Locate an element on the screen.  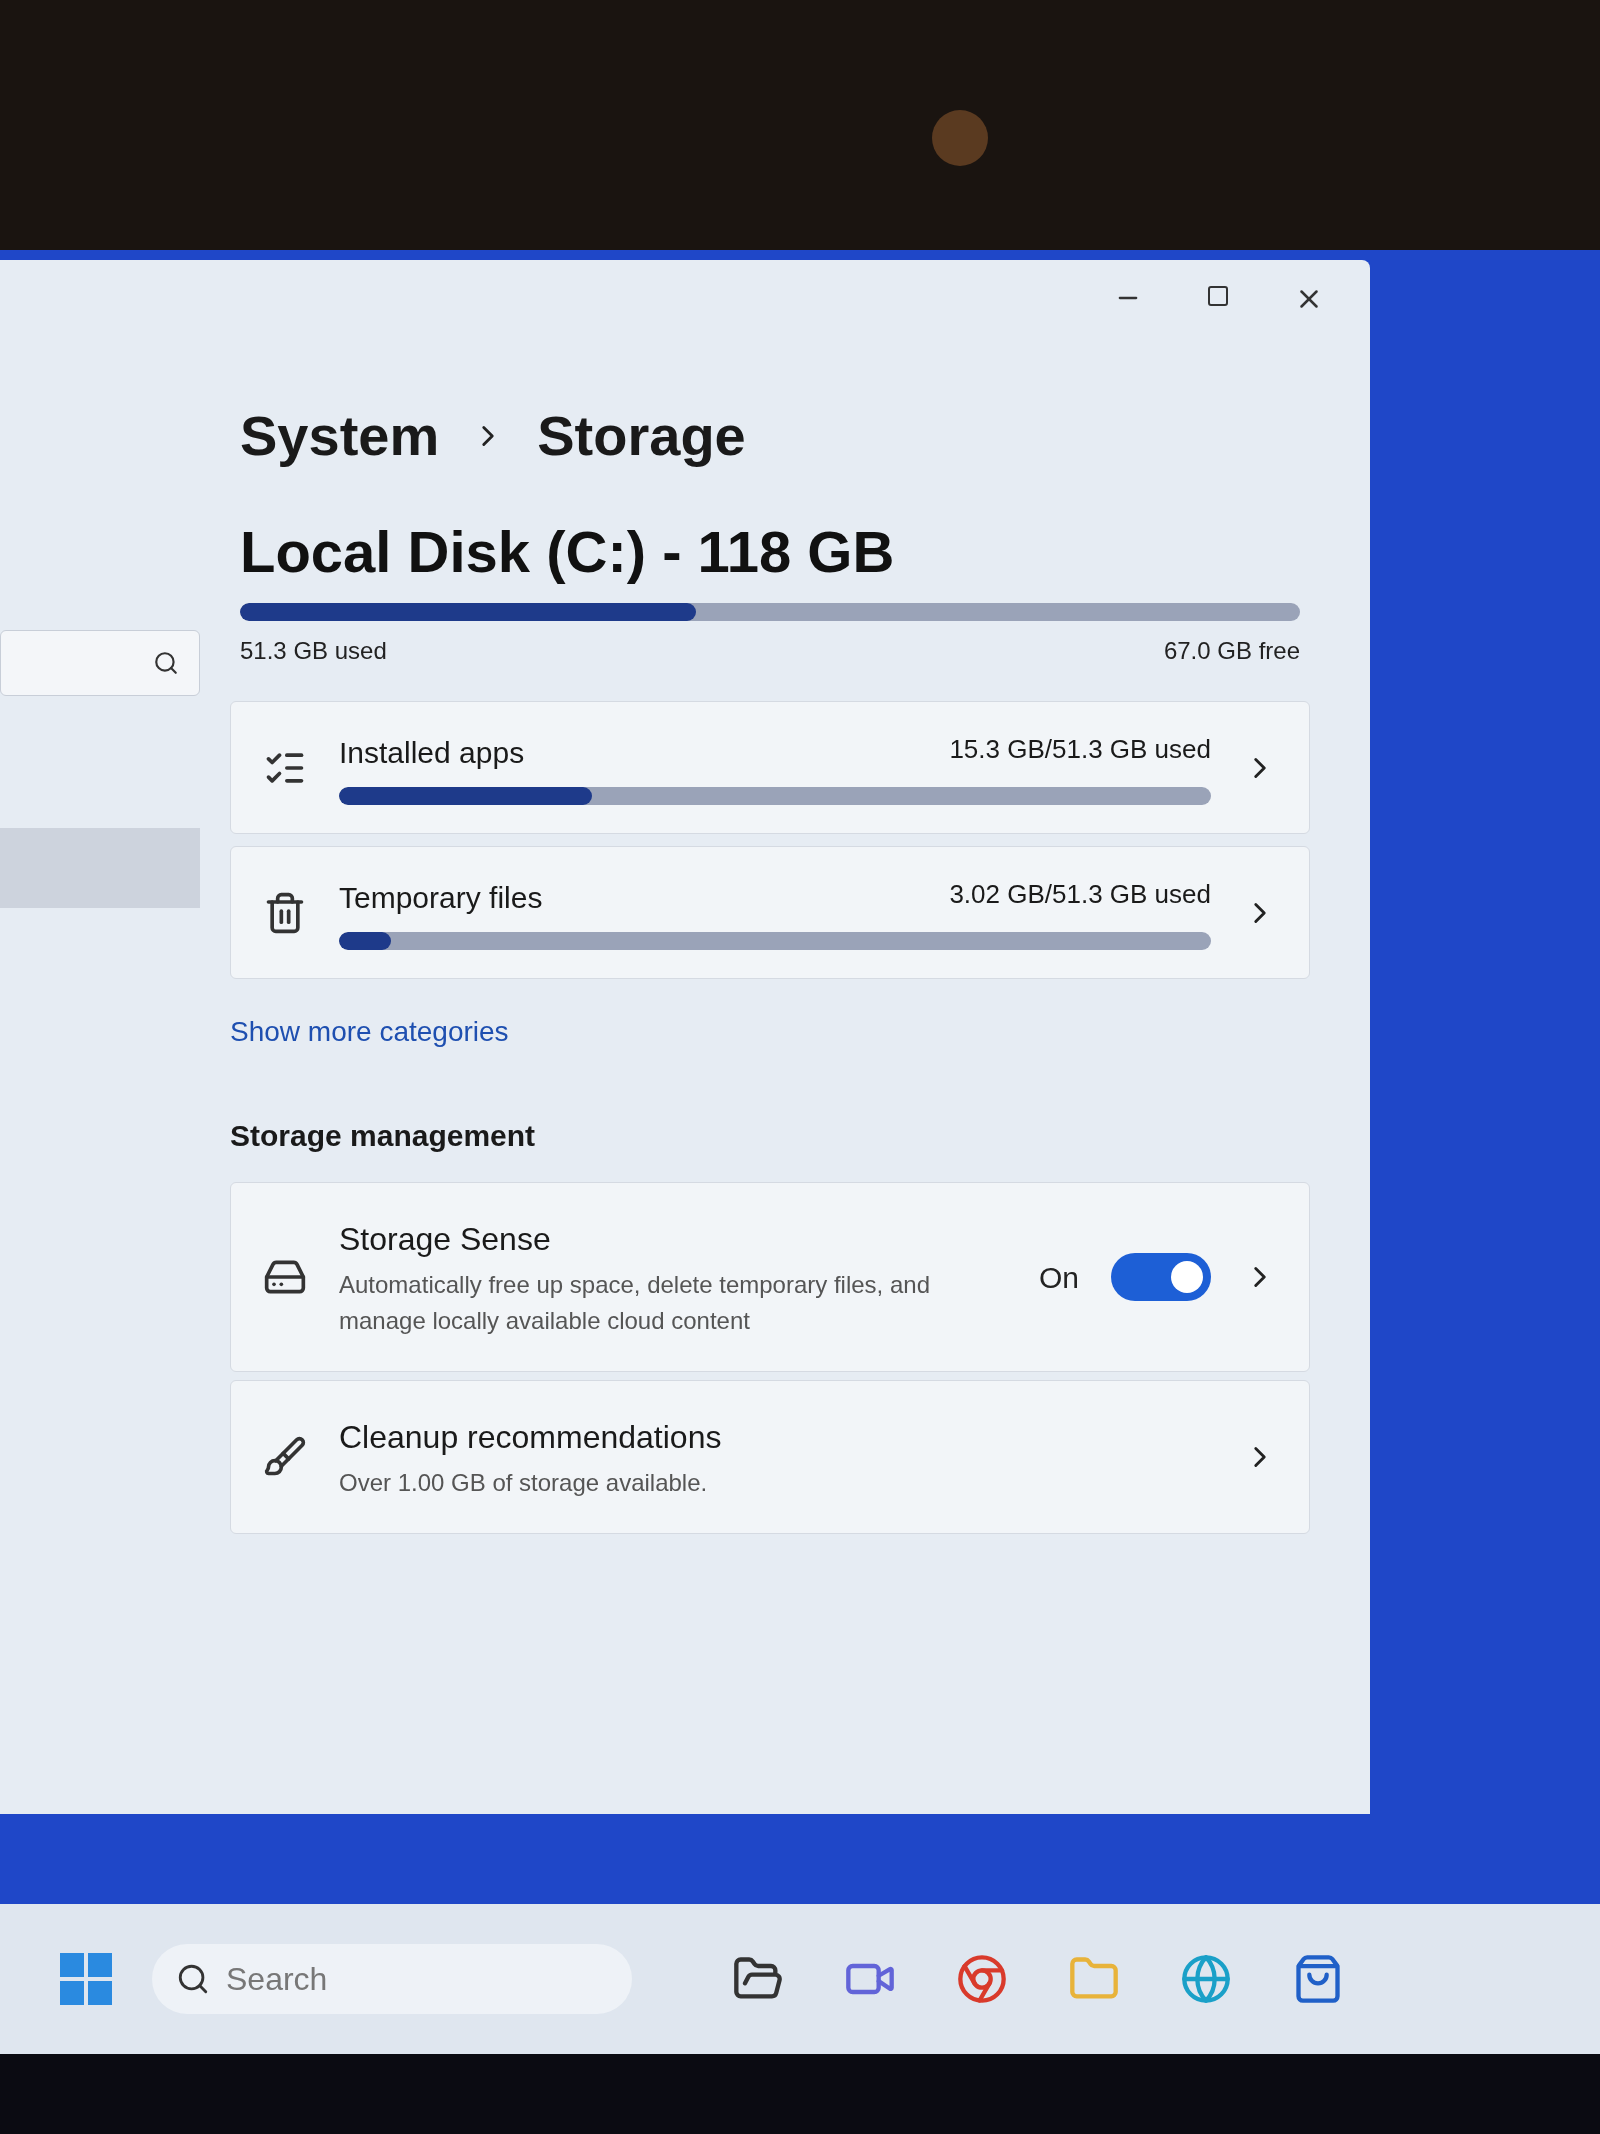
search-field is located at coordinates (100, 663).